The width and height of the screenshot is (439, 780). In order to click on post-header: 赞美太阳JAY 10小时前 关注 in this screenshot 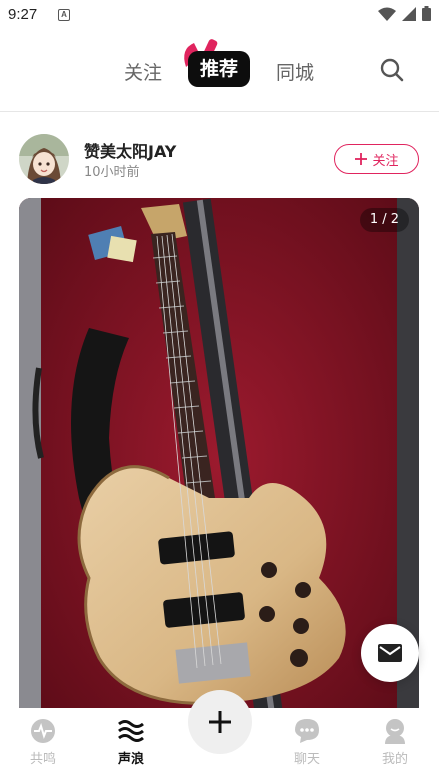, I will do `click(219, 160)`.